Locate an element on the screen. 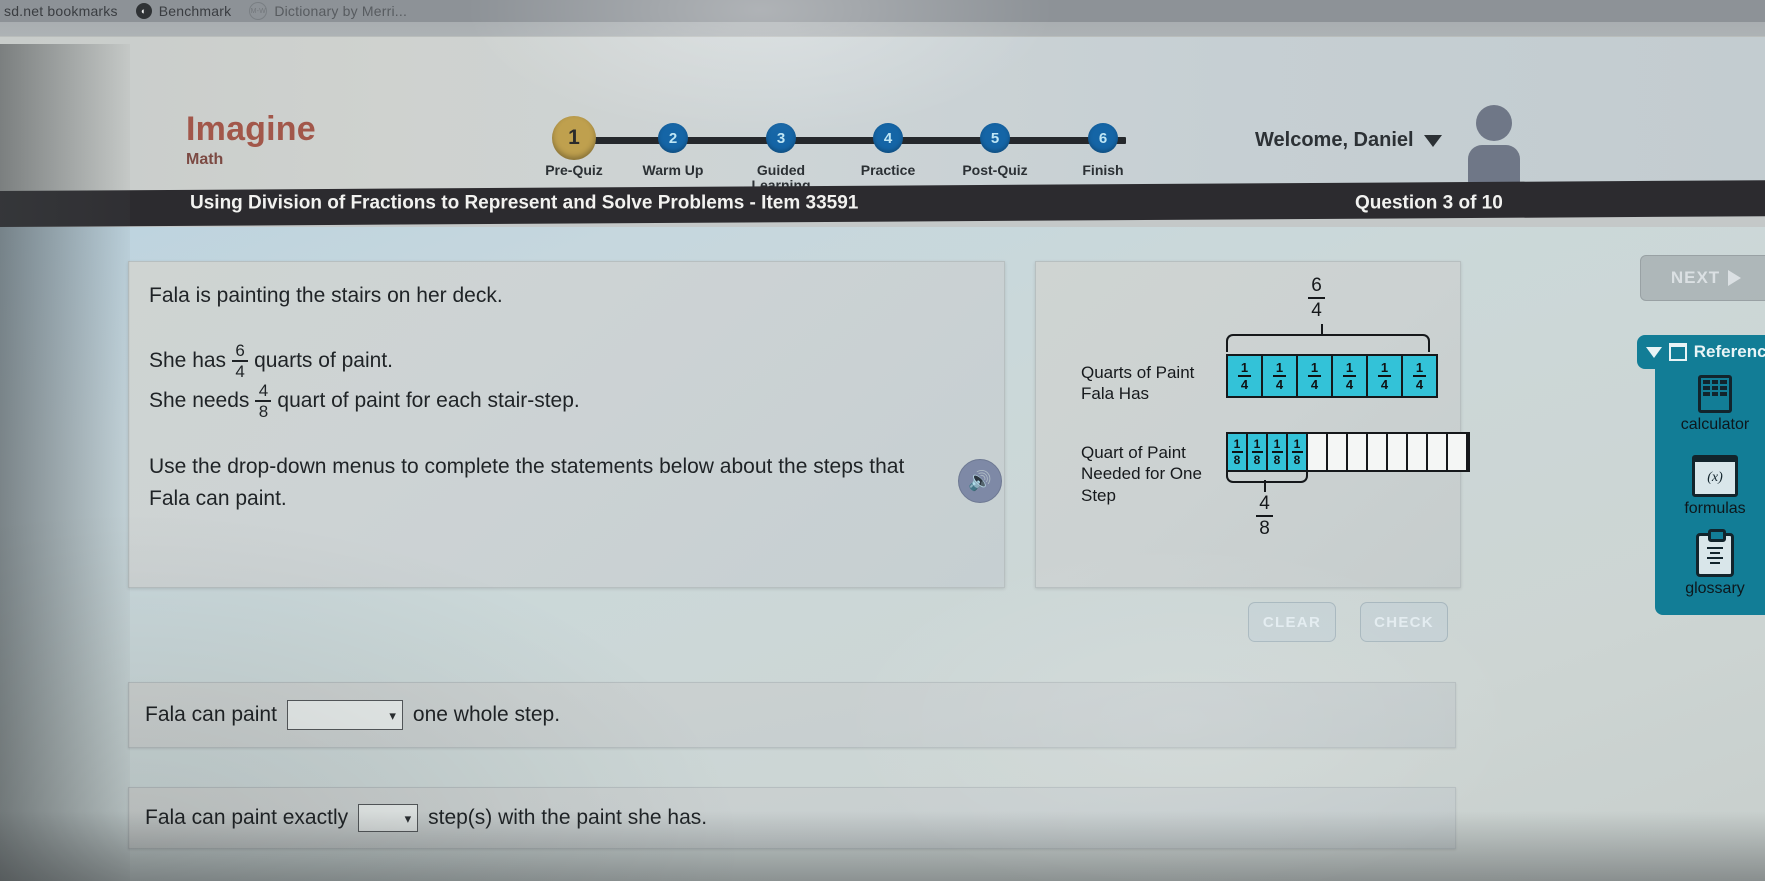  statement-row-1: Fala can paint ▾ one whole step. is located at coordinates (792, 715).